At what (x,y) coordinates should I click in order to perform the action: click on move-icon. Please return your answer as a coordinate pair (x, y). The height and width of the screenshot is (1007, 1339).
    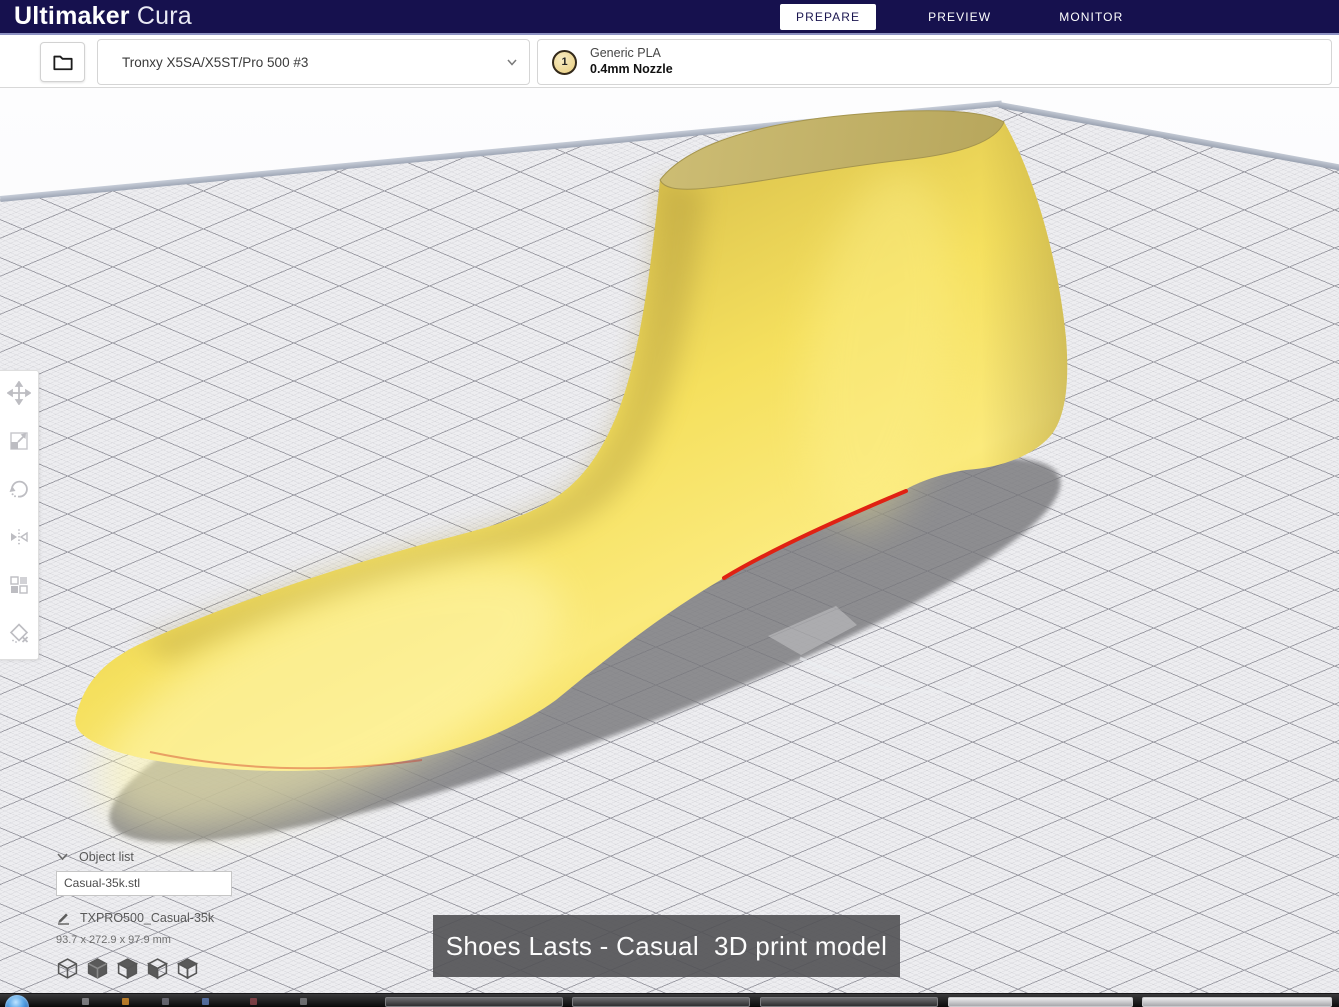
    Looking at the image, I should click on (19, 393).